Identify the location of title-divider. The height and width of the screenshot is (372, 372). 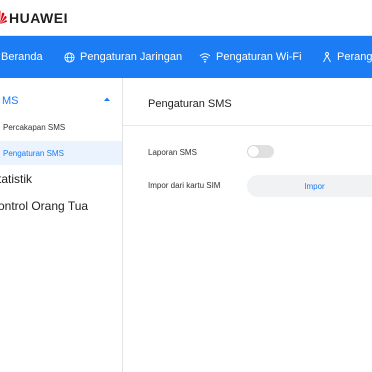
(247, 125).